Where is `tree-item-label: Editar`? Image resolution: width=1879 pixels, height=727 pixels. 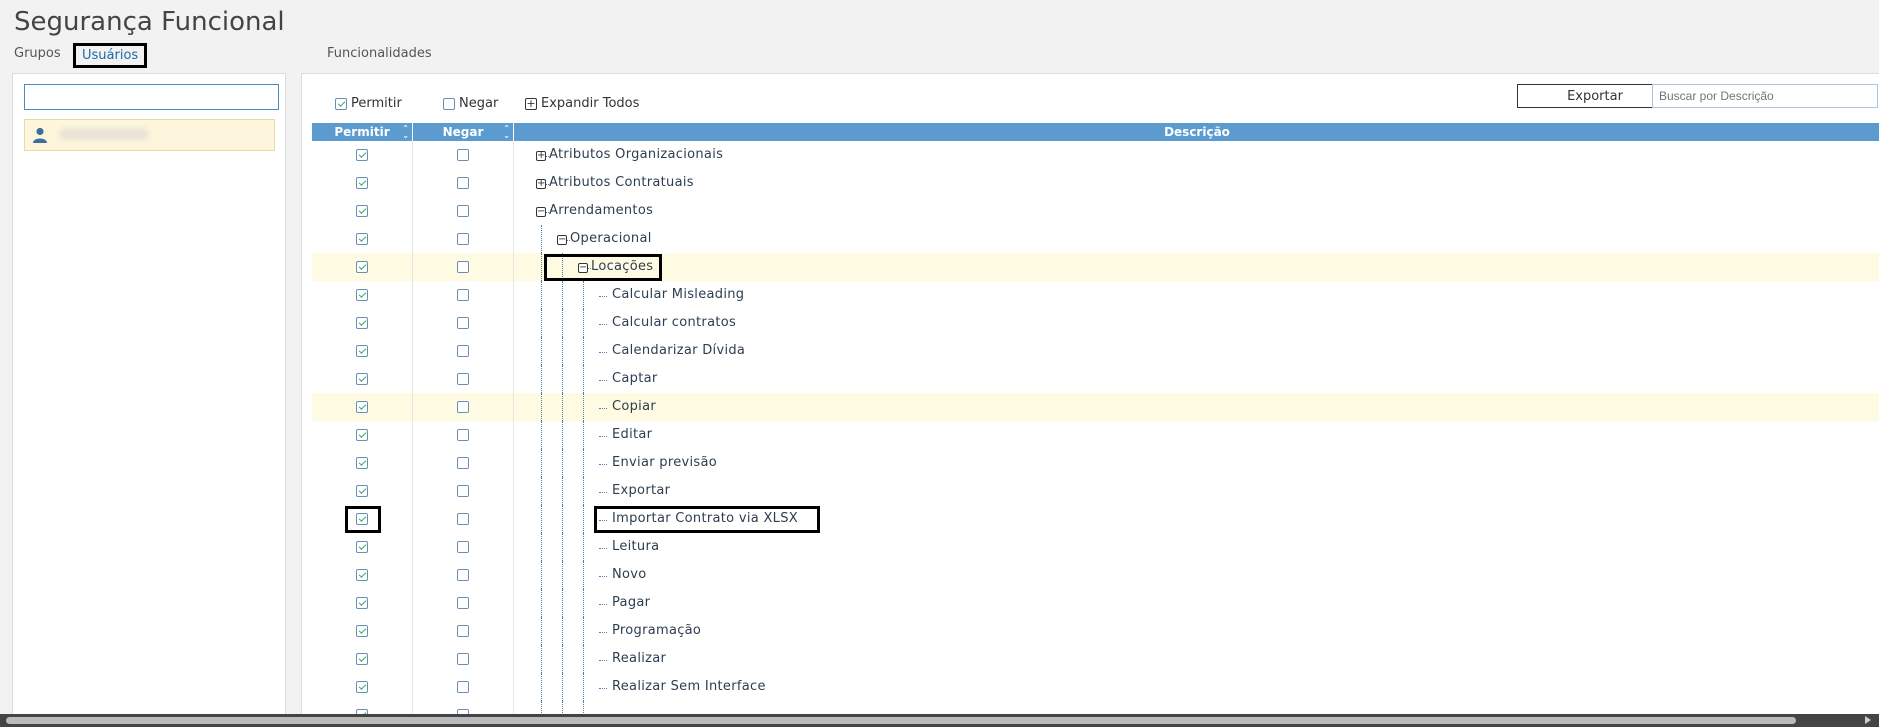
tree-item-label: Editar is located at coordinates (632, 434).